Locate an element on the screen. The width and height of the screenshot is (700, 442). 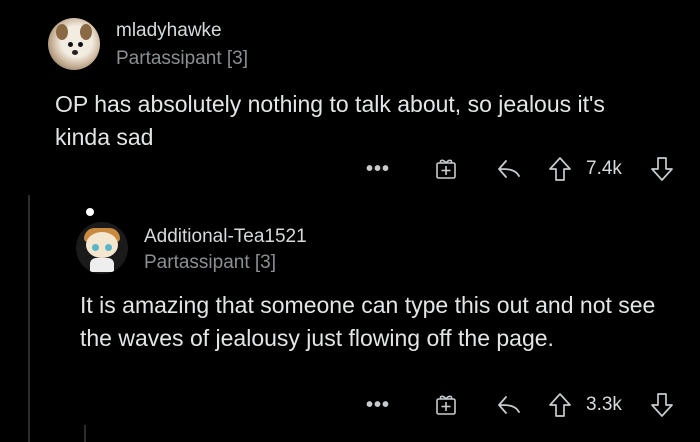
username: Additional-Tea1521 is located at coordinates (225, 237).